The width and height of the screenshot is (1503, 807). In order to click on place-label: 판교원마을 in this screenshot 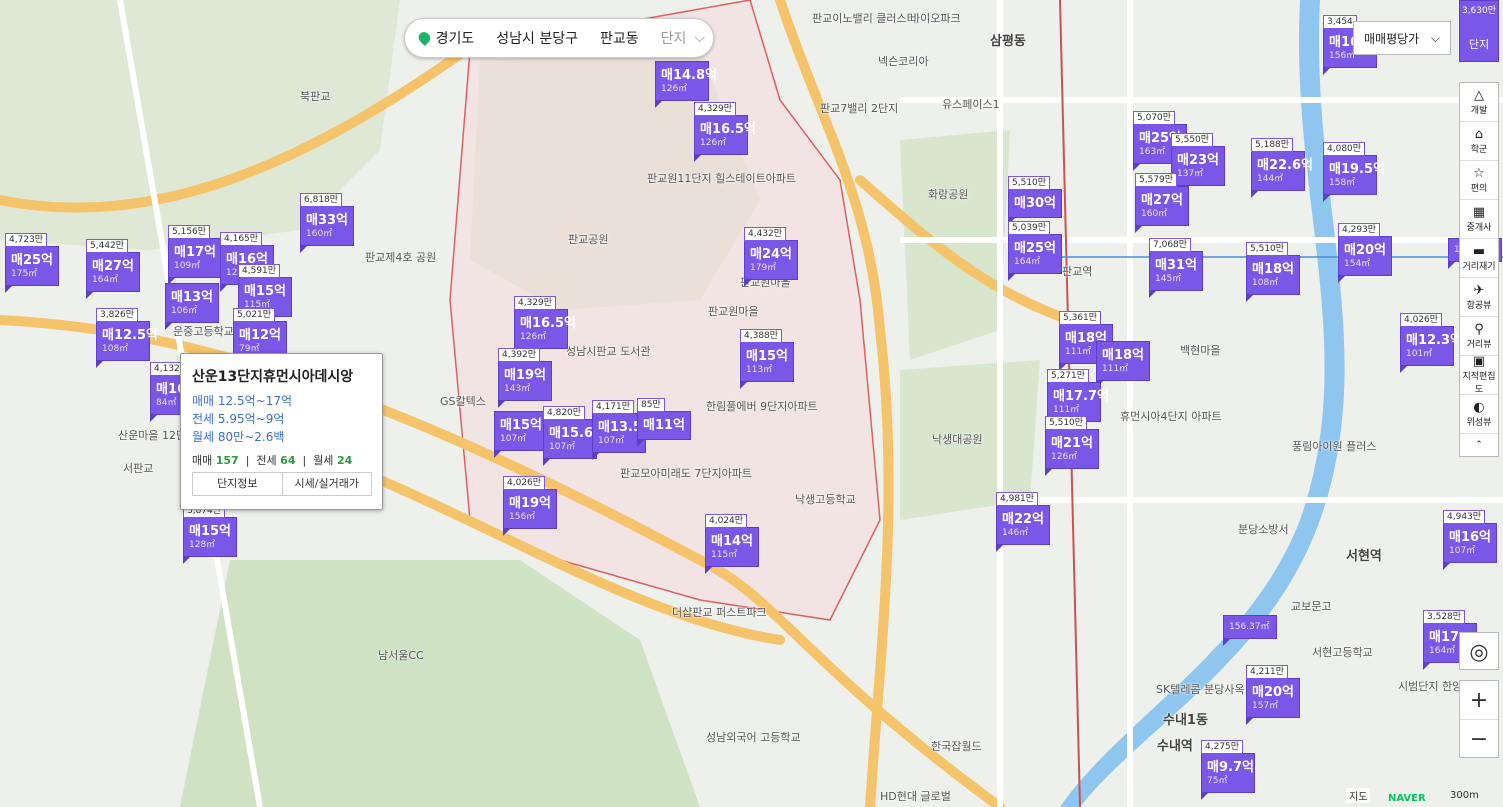, I will do `click(733, 311)`.